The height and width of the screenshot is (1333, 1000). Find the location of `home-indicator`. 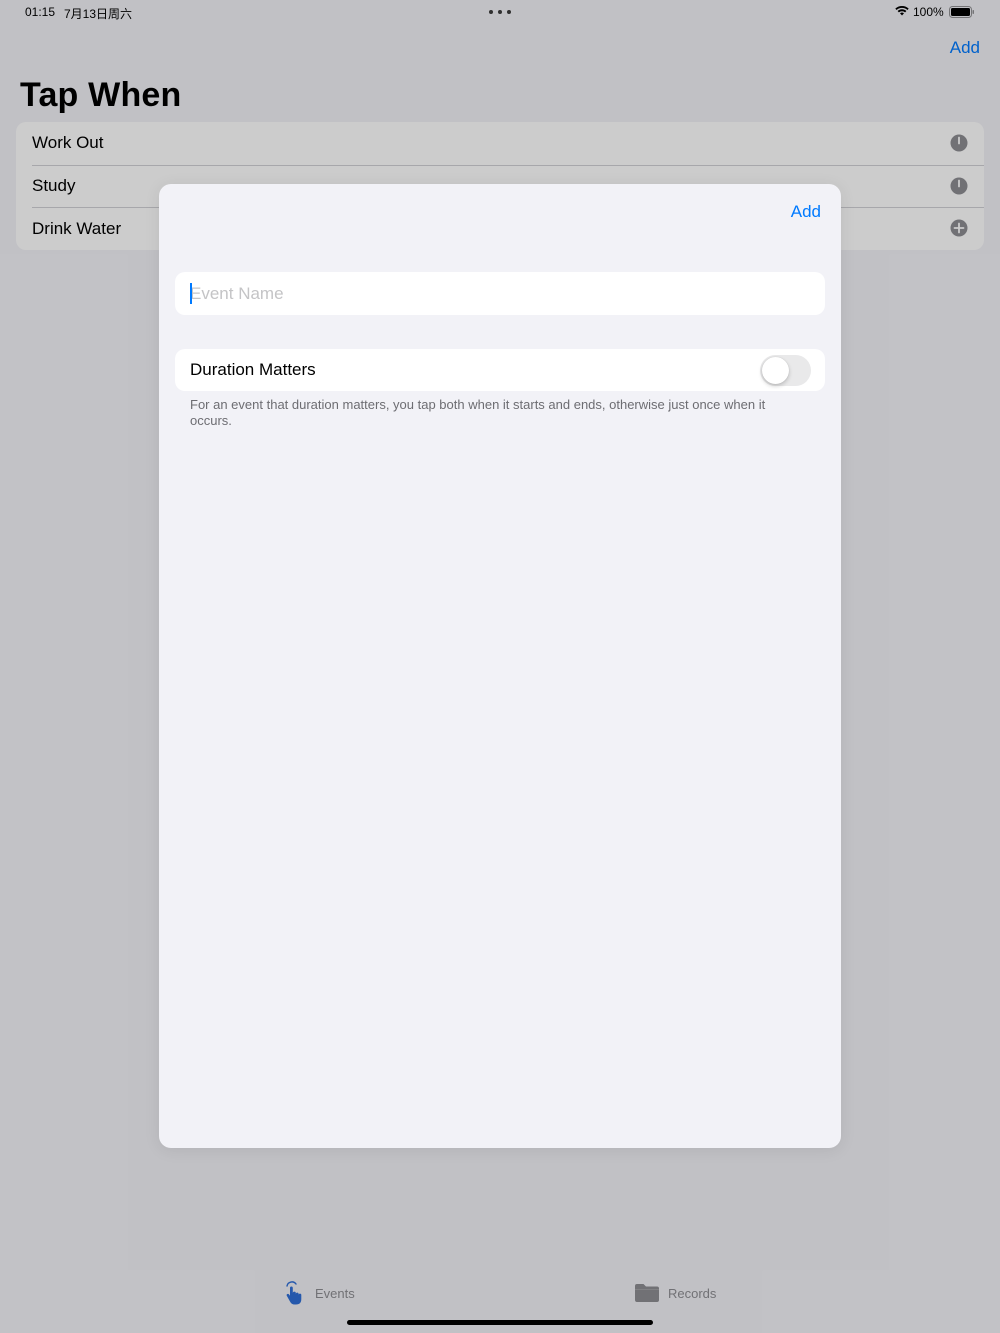

home-indicator is located at coordinates (500, 1322).